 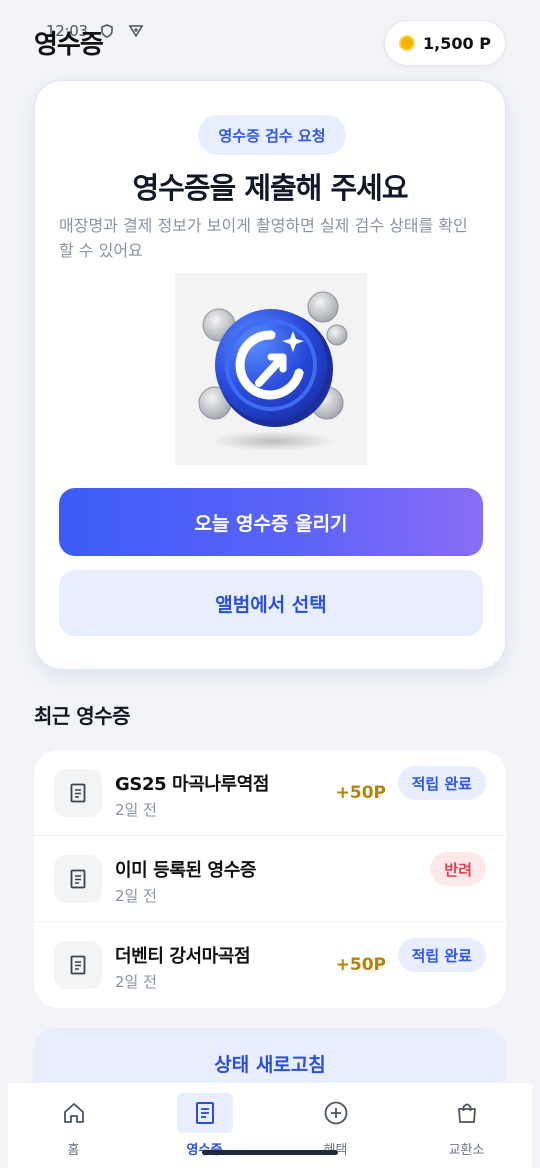 What do you see at coordinates (466, 1125) in the screenshot?
I see `nav-item-exchange: 교환소` at bounding box center [466, 1125].